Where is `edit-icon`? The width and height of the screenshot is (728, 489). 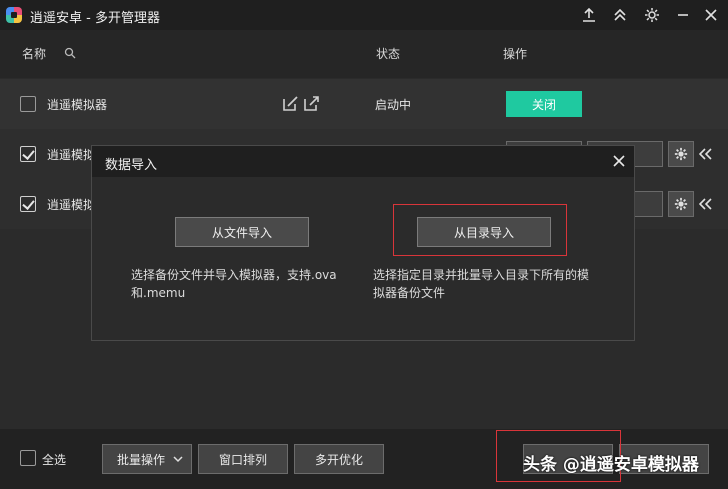 edit-icon is located at coordinates (290, 105).